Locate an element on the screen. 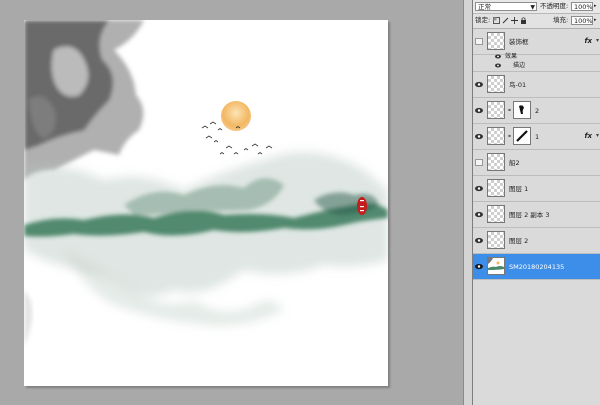  fill-field: 100% is located at coordinates (582, 20).